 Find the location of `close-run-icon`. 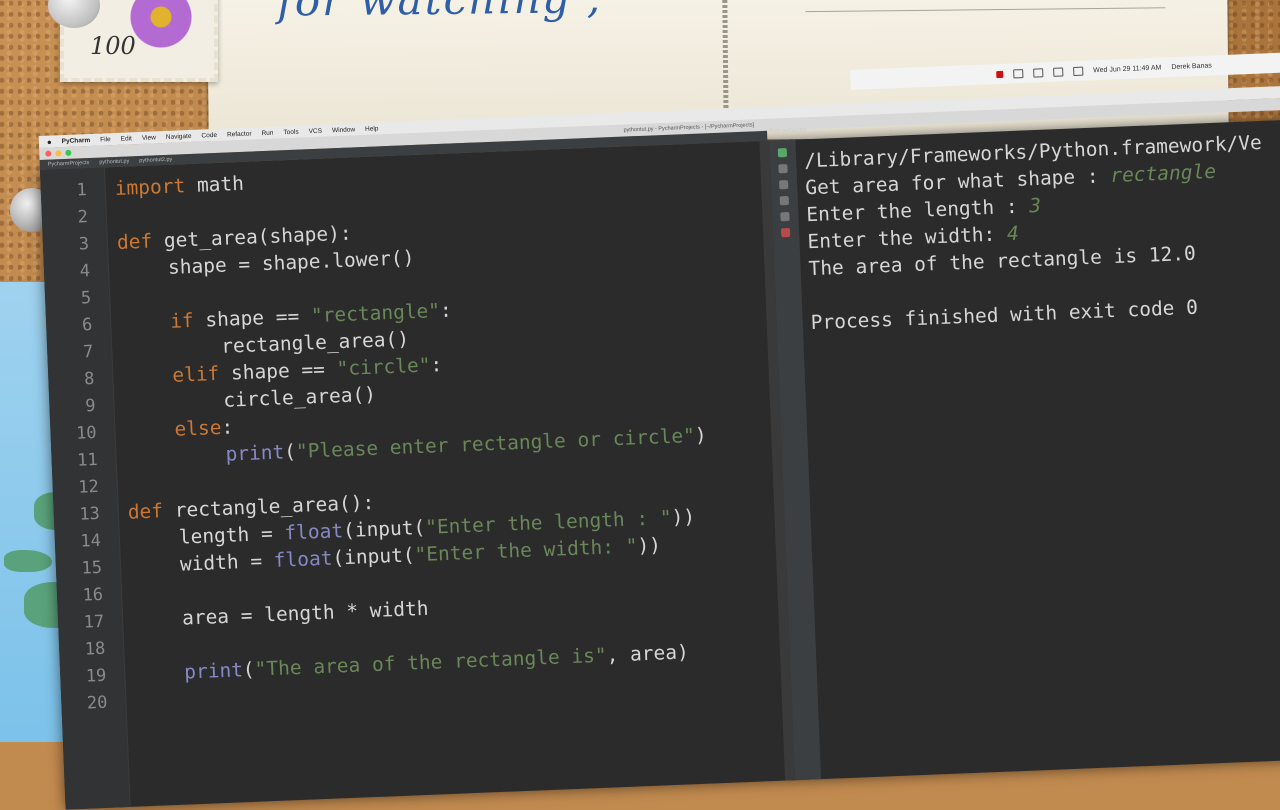

close-run-icon is located at coordinates (785, 232).